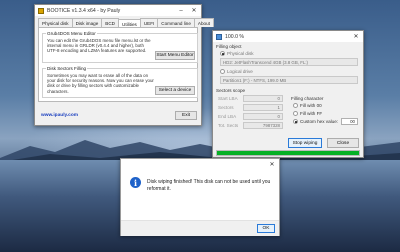 Image resolution: width=400 pixels, height=252 pixels. What do you see at coordinates (263, 107) in the screenshot?
I see `sectors-field: 1` at bounding box center [263, 107].